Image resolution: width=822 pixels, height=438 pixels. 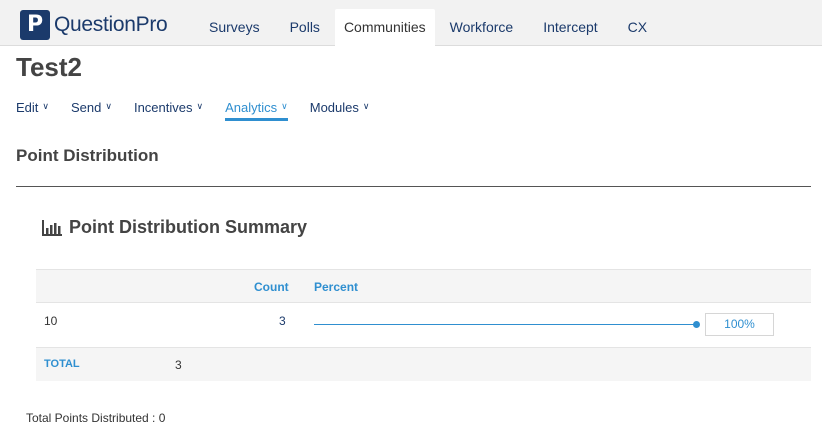 What do you see at coordinates (696, 324) in the screenshot?
I see `percent-bar-endpoint` at bounding box center [696, 324].